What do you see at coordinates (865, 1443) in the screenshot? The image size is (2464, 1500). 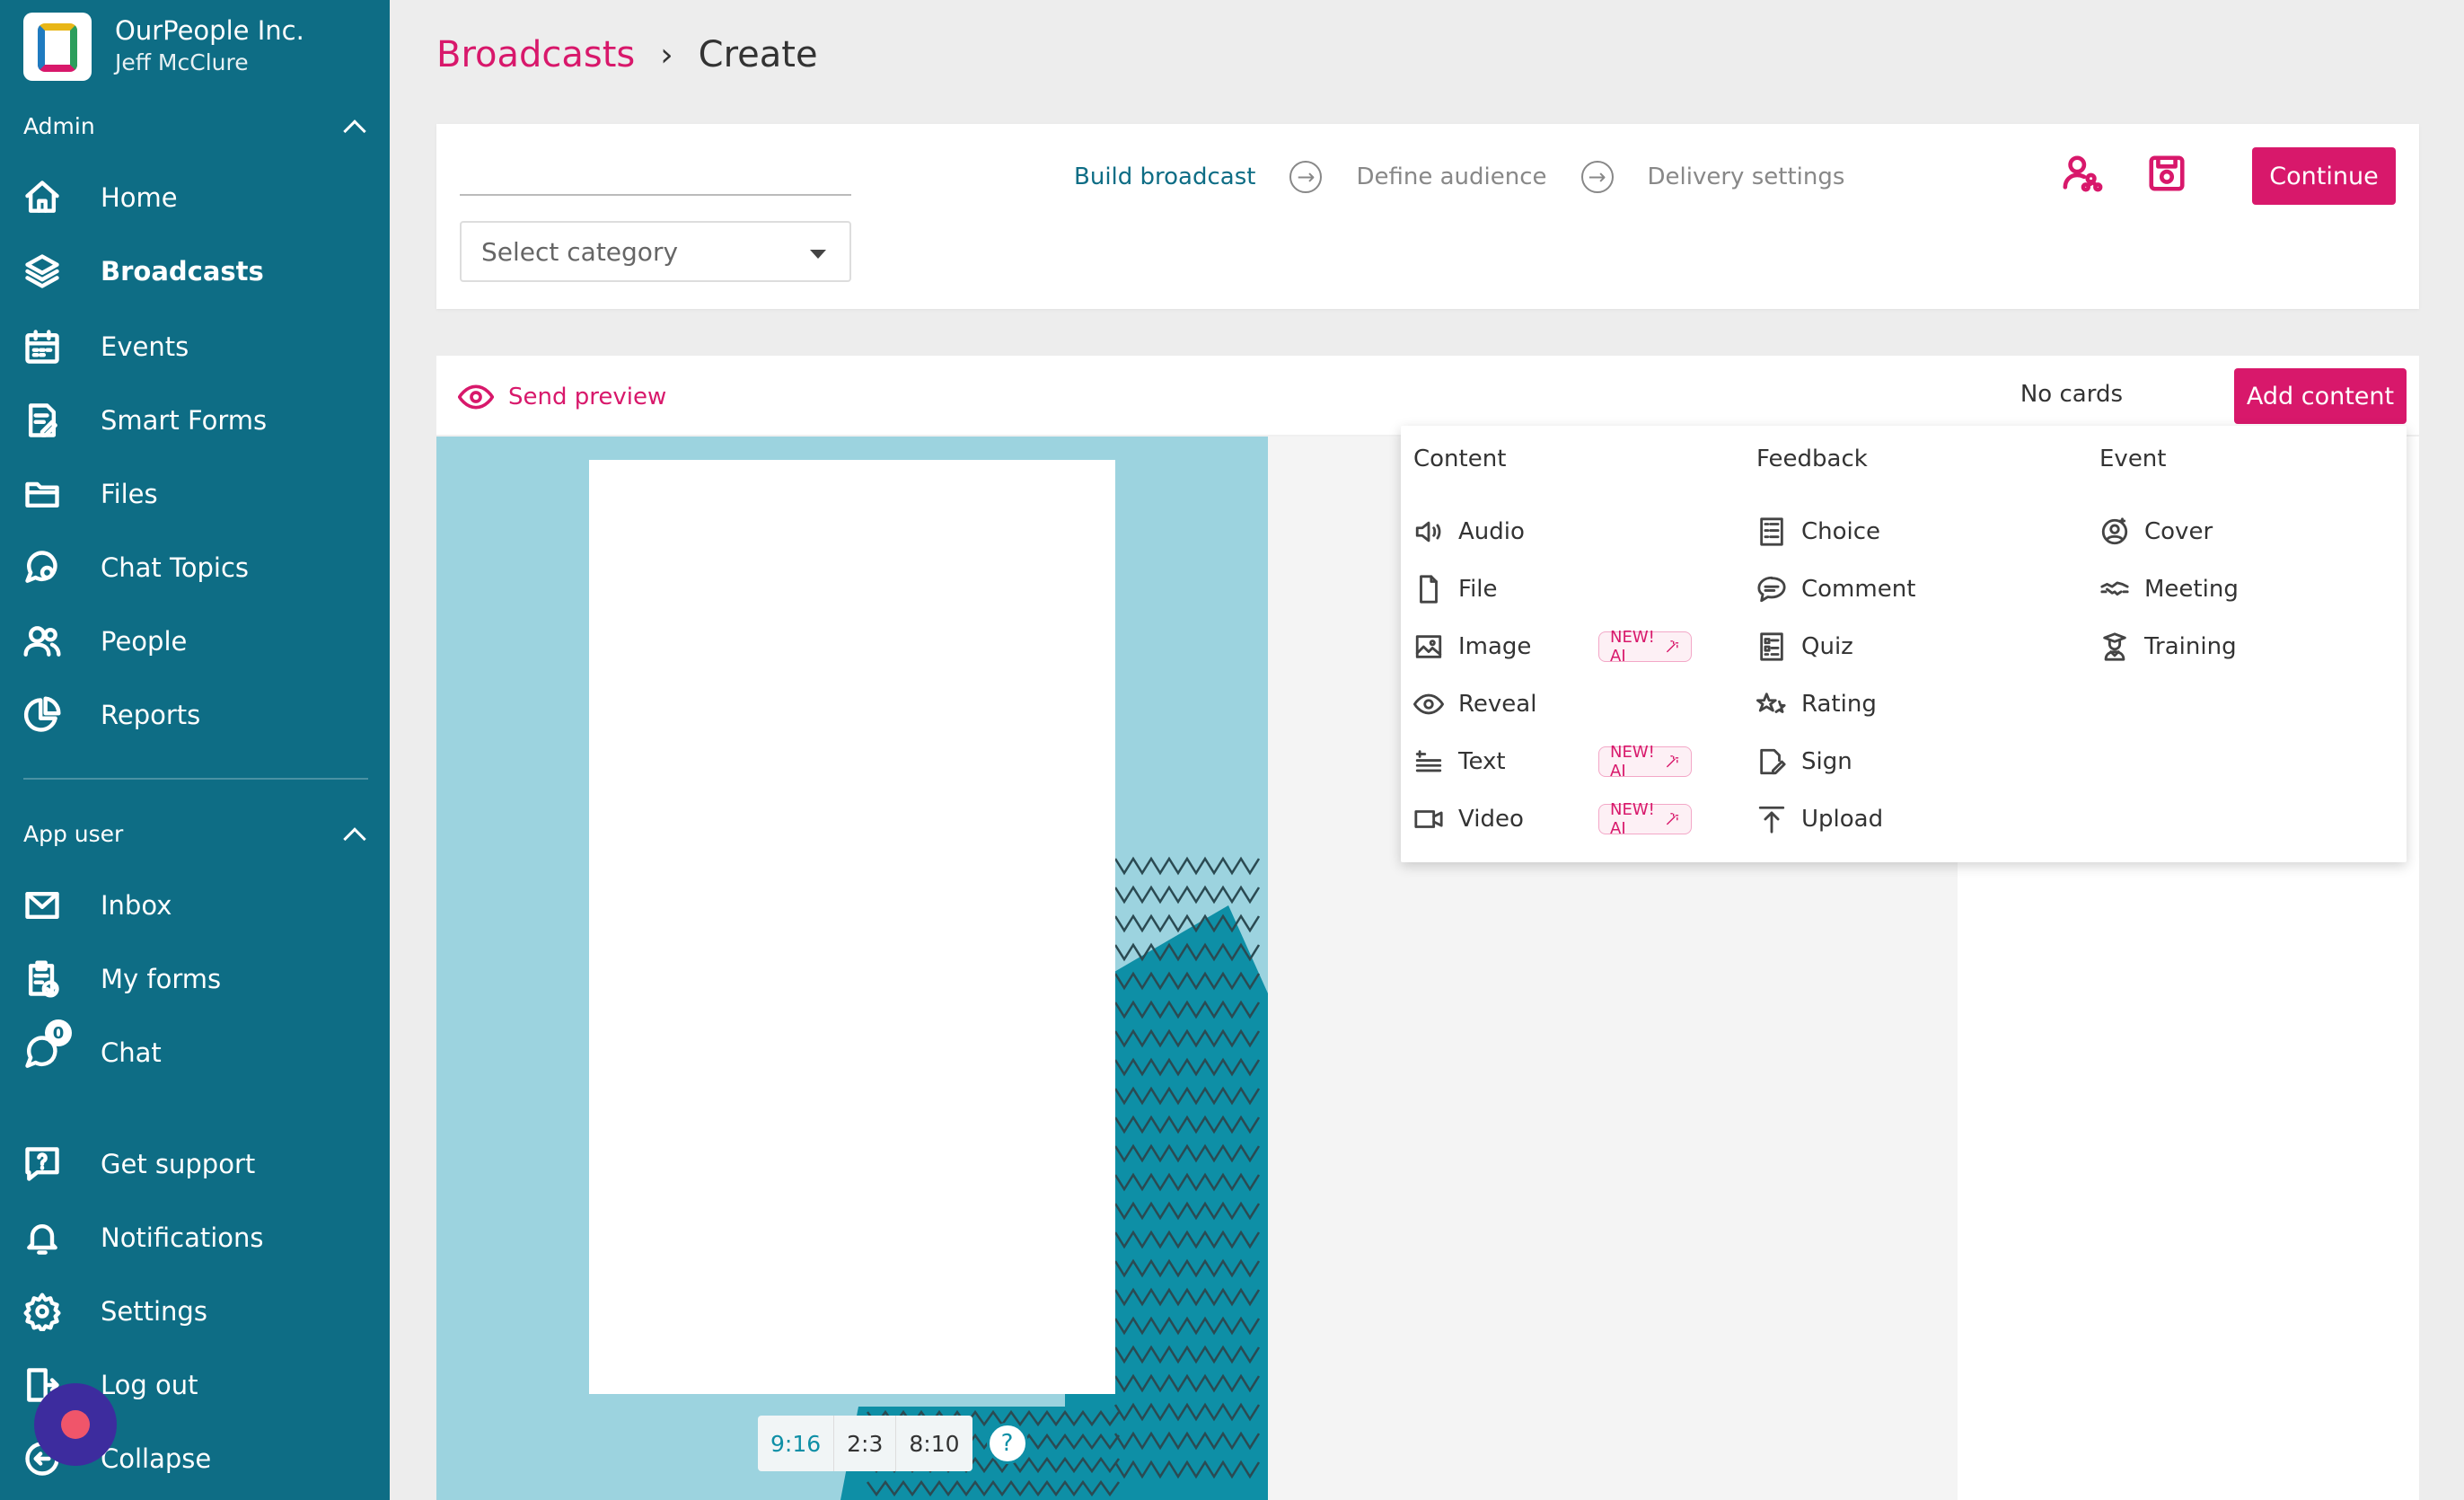 I see `ratio-2-3-option: 2:3` at bounding box center [865, 1443].